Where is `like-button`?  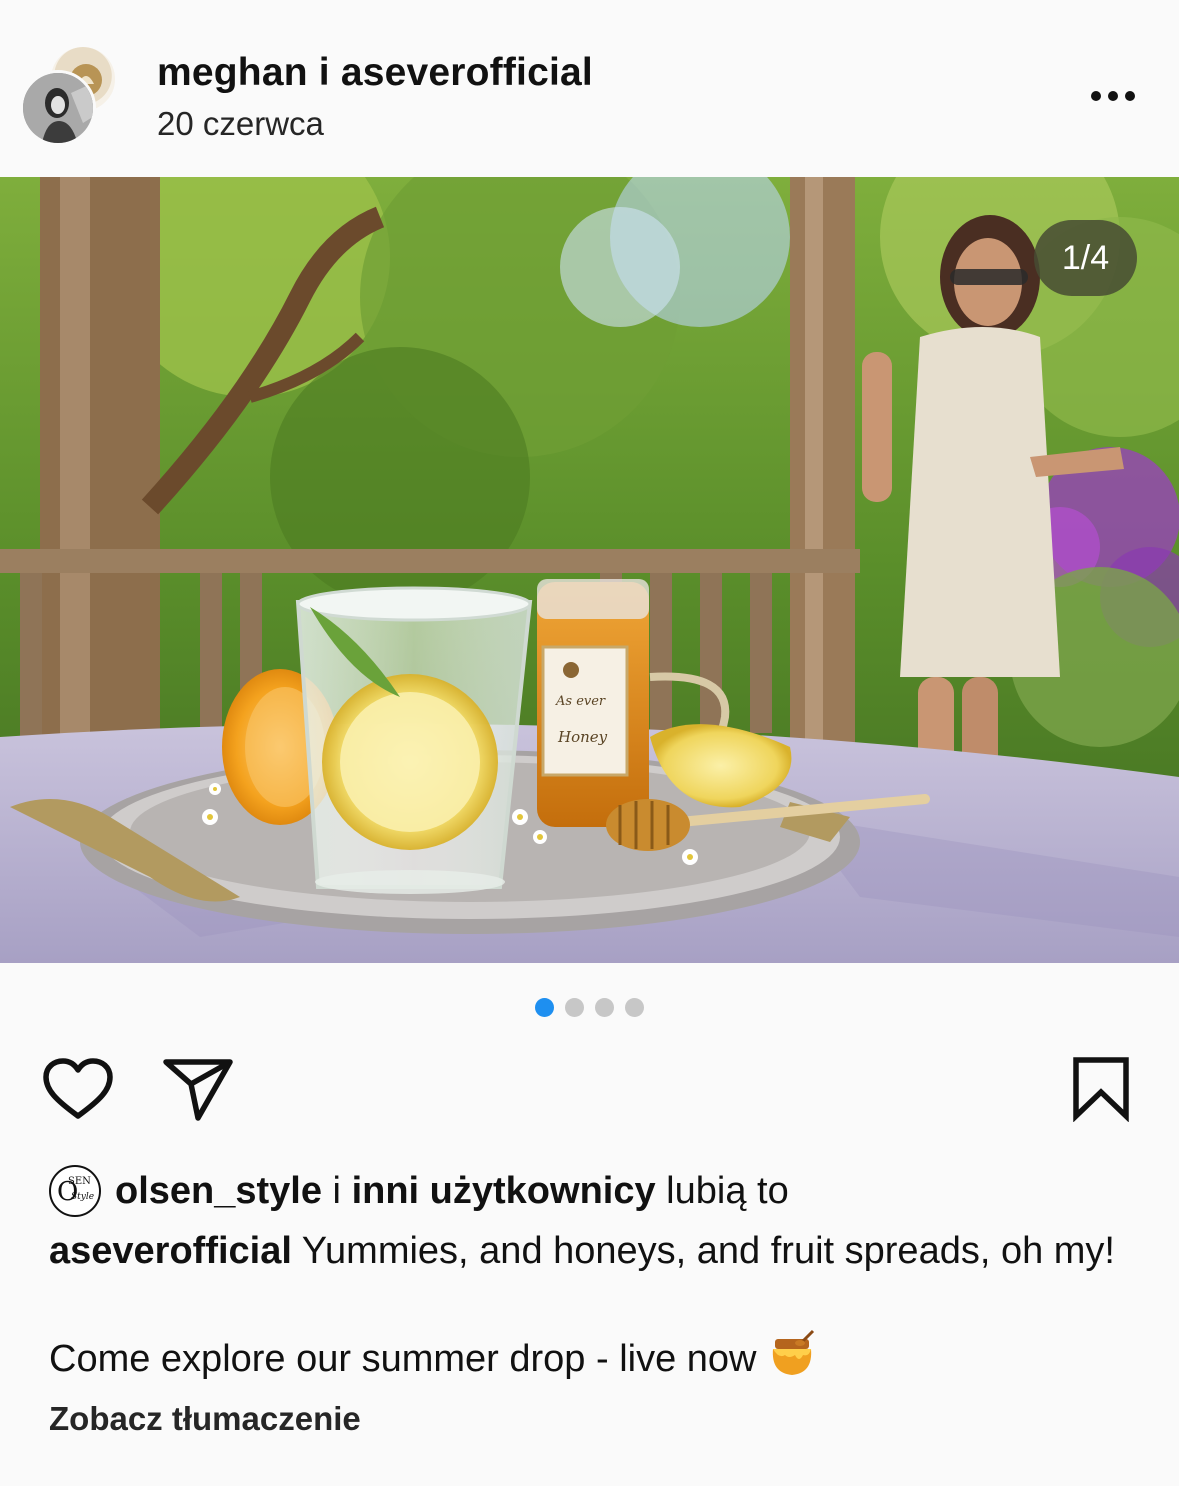 like-button is located at coordinates (78, 1090).